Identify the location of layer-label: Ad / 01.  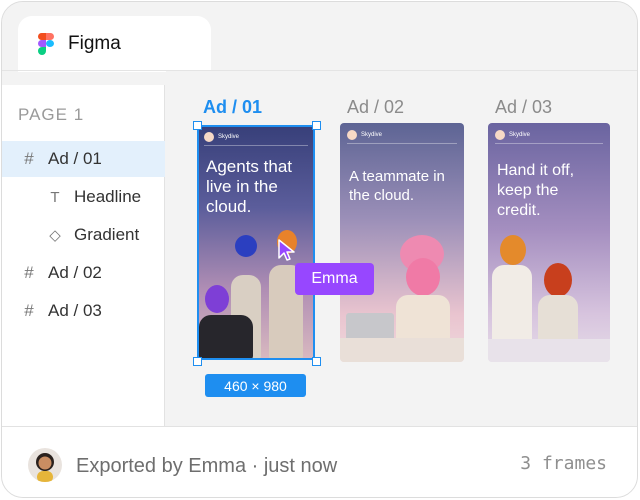
(75, 158).